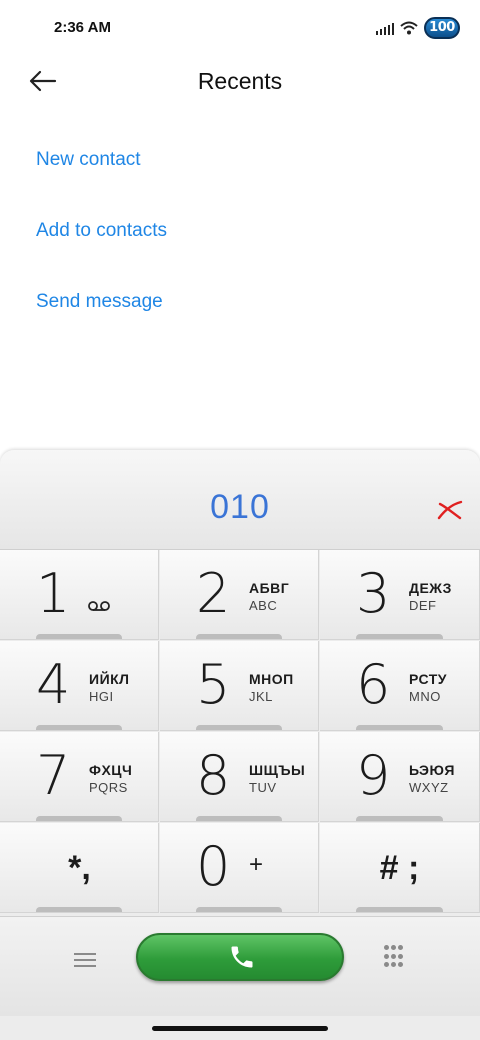 This screenshot has height=1040, width=480. I want to click on key-digit: 8, so click(213, 775).